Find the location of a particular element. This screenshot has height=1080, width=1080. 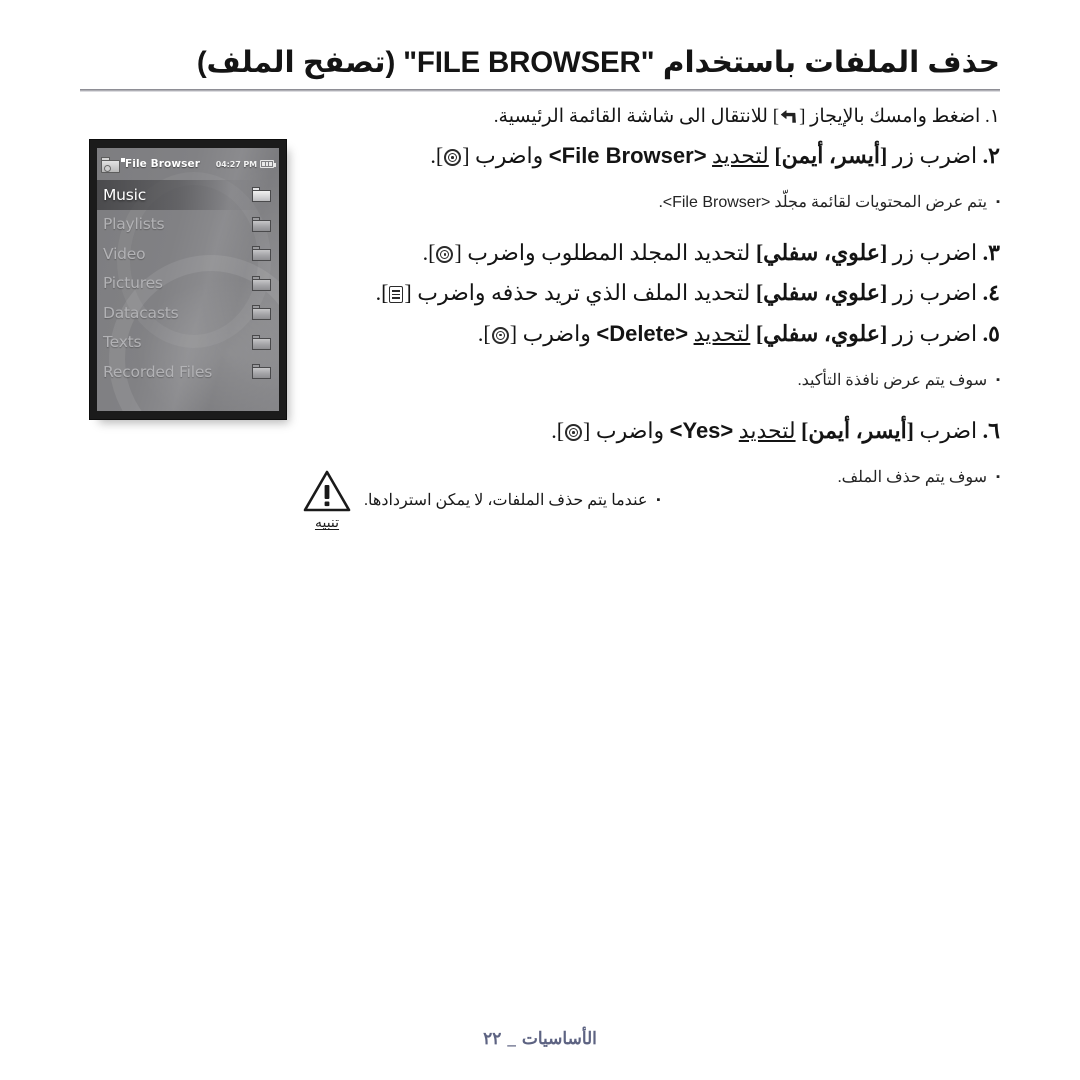

step-5-number: ٥. is located at coordinates (991, 333).